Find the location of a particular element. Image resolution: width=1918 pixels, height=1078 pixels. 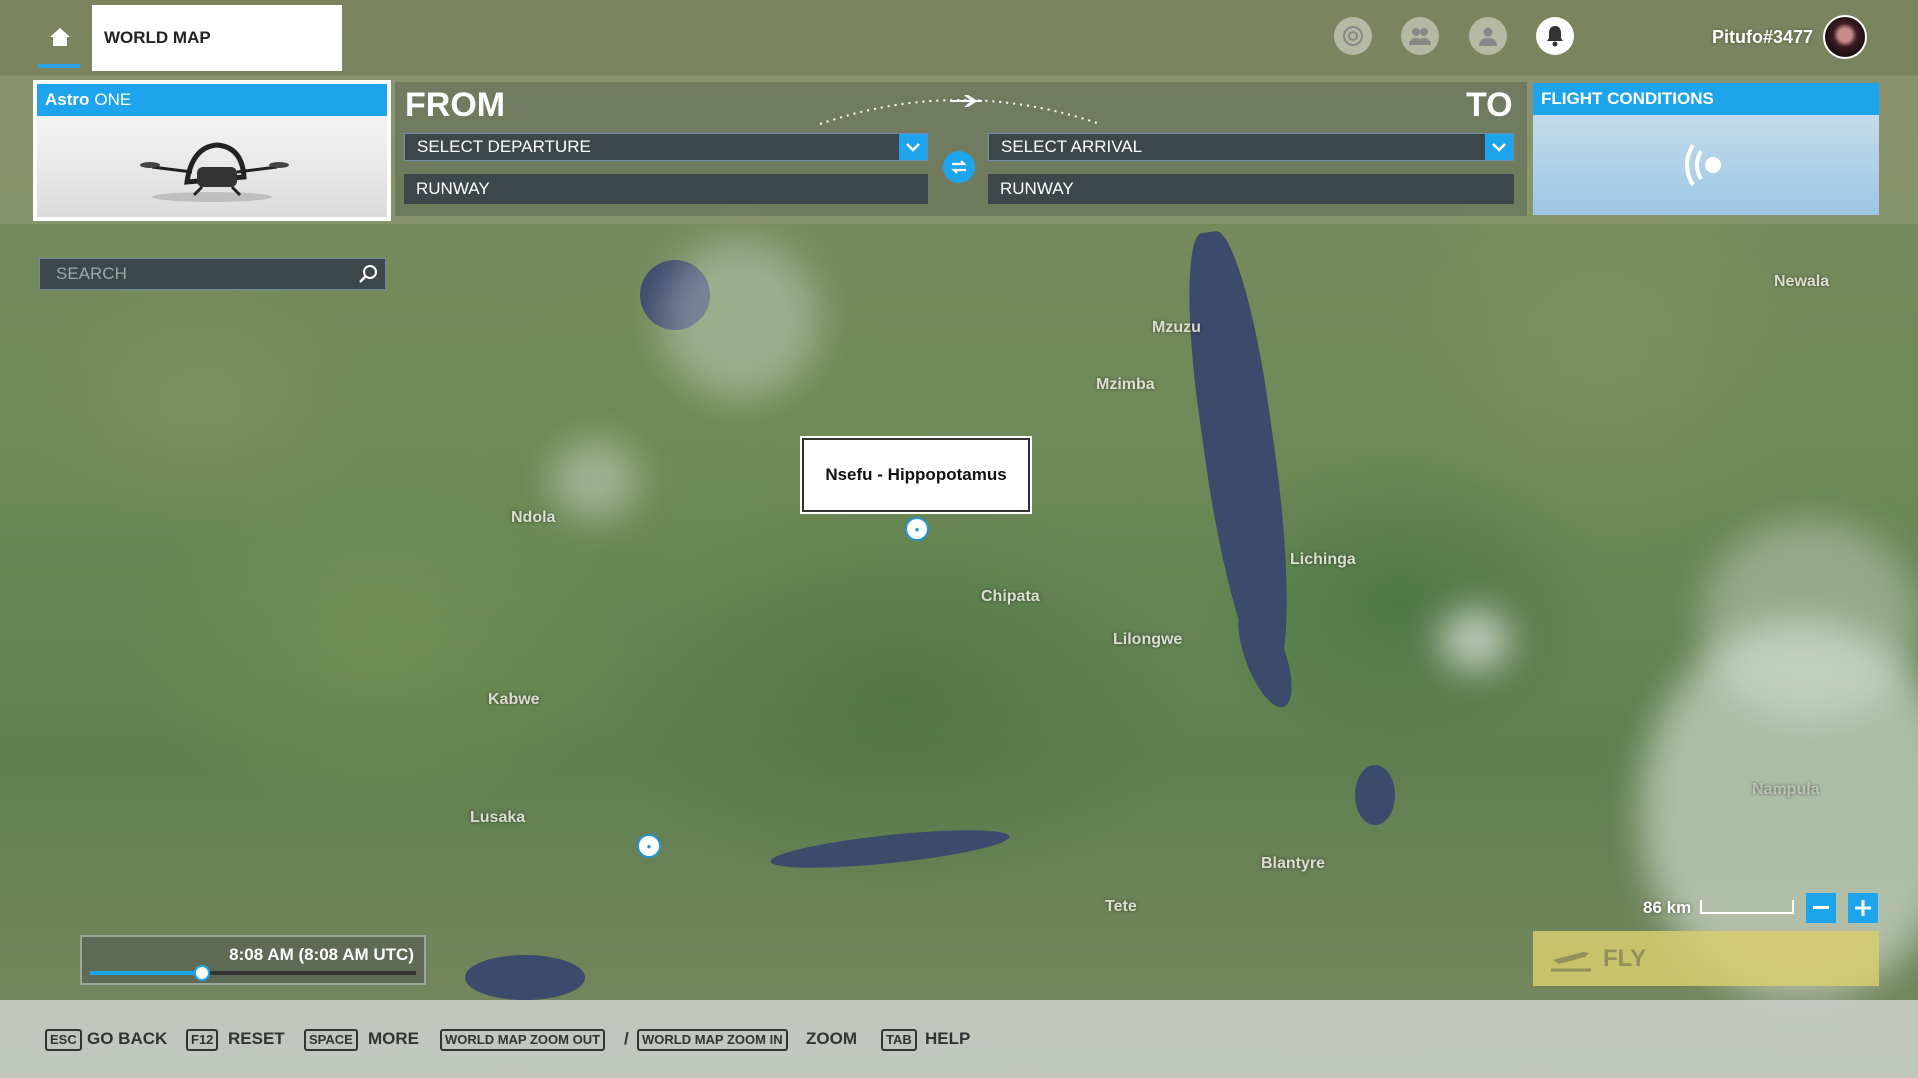

town-label: Lusaka is located at coordinates (498, 817).